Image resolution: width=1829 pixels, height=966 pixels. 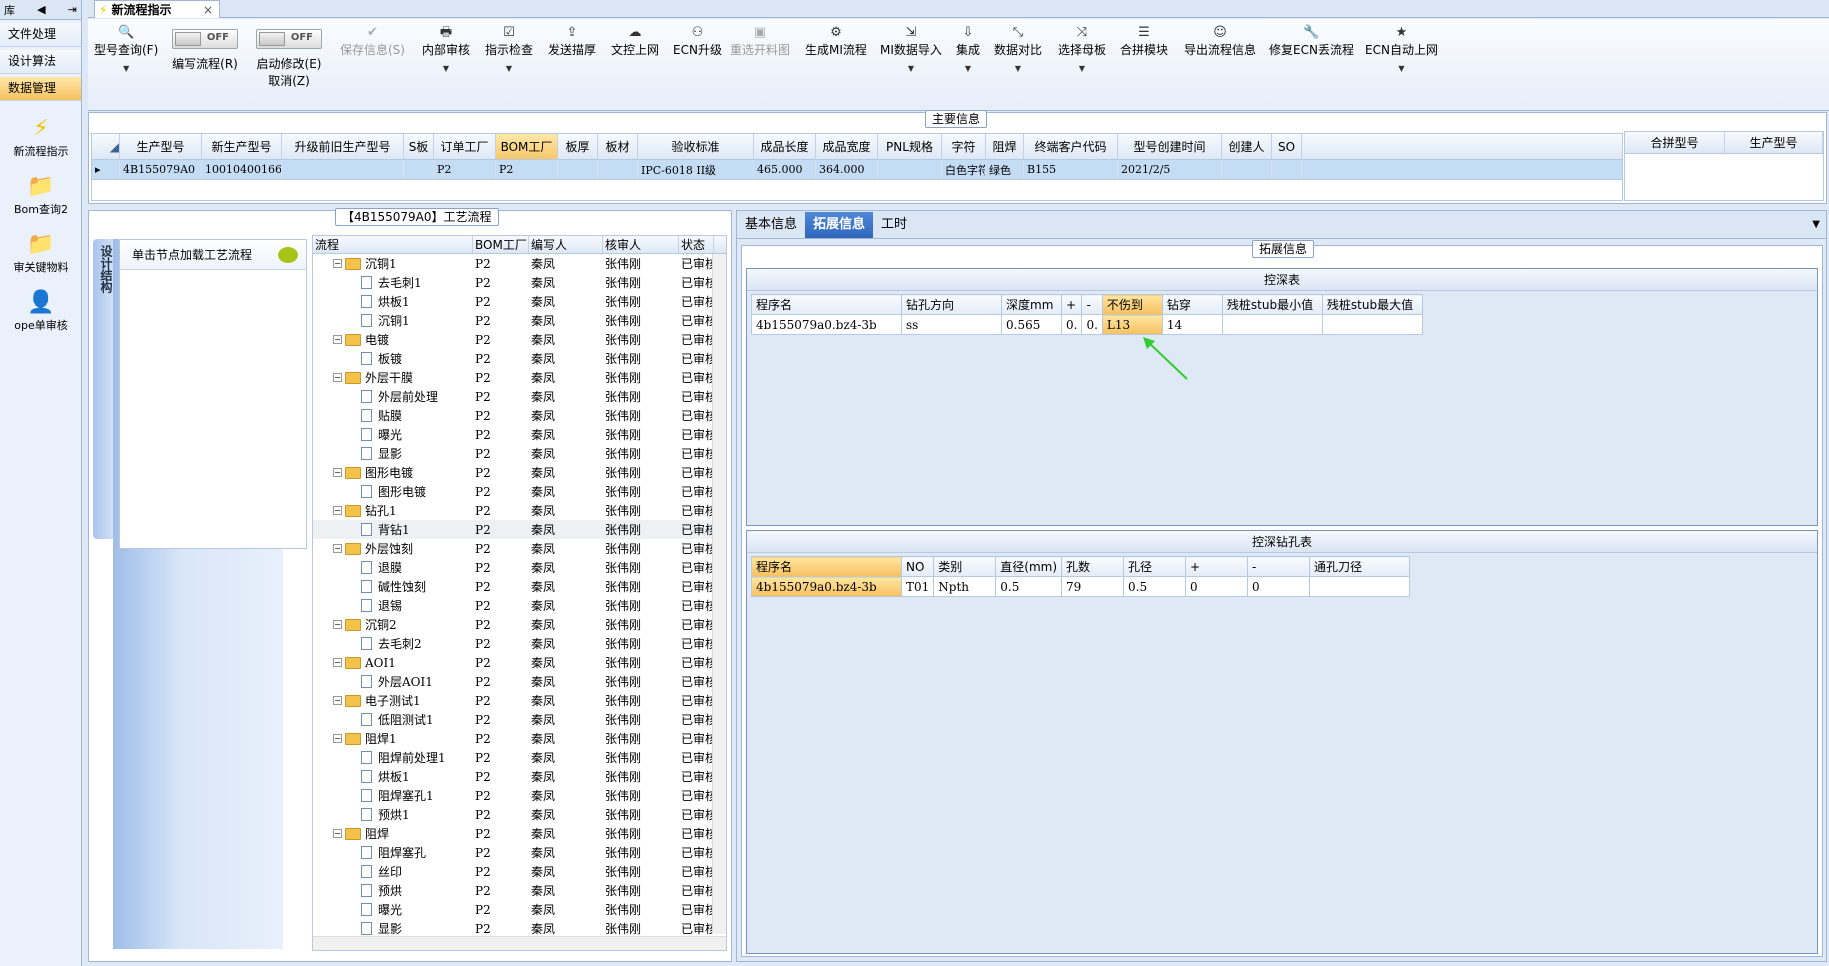 What do you see at coordinates (1401, 49) in the screenshot?
I see `ecn-auto-upload-button: ★ ECN自动上网 ▼` at bounding box center [1401, 49].